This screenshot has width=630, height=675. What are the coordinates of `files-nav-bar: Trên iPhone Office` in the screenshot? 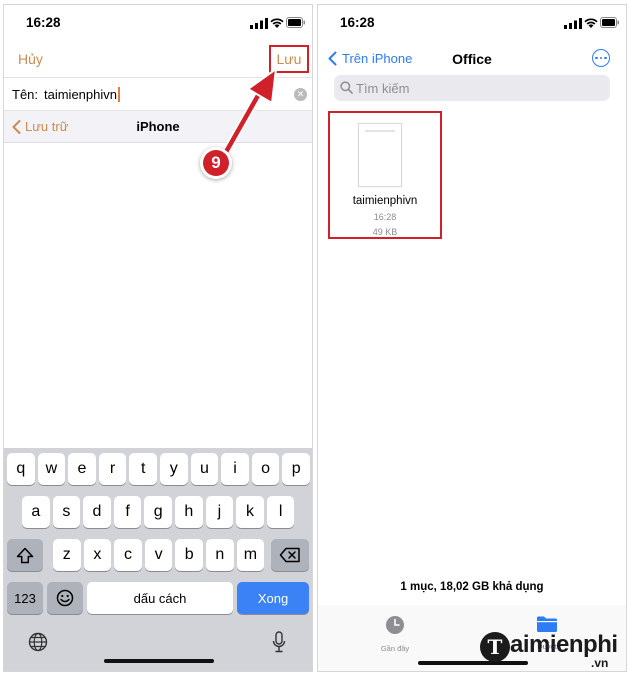 It's located at (472, 58).